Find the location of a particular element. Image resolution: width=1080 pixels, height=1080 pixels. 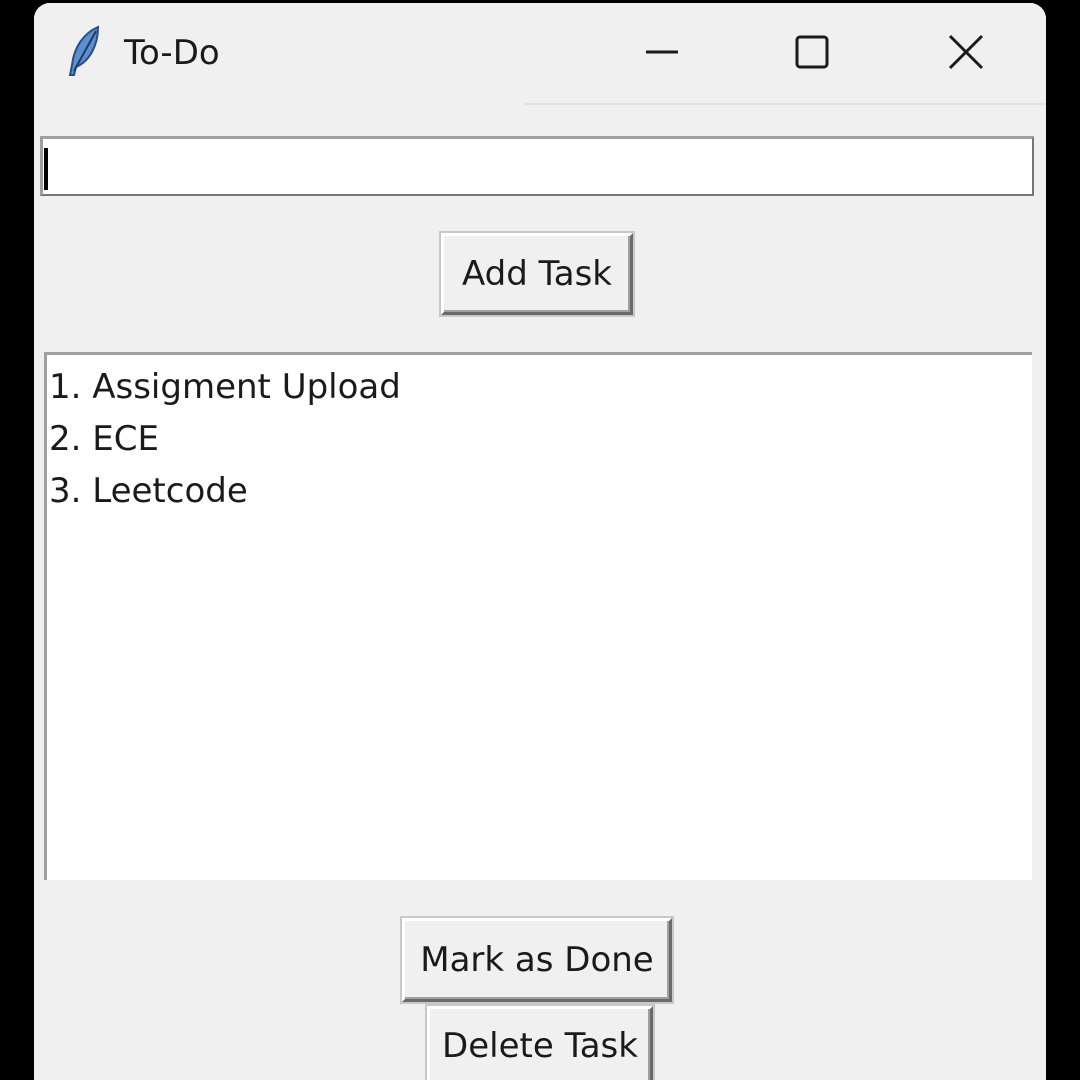

close-button is located at coordinates (966, 54).